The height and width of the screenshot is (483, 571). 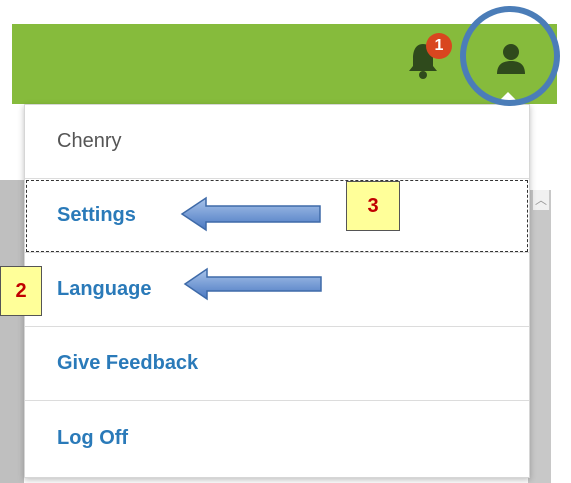 I want to click on bg-left-strip, so click(x=12, y=331).